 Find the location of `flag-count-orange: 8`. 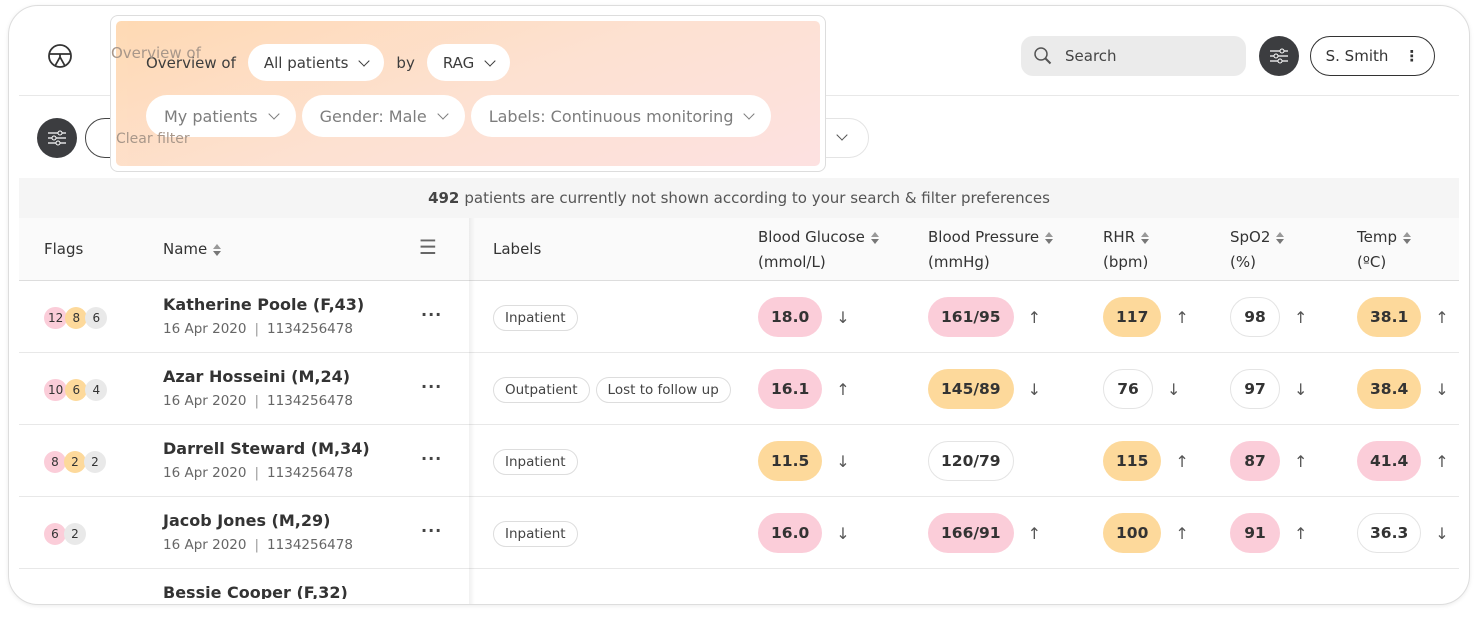

flag-count-orange: 8 is located at coordinates (76, 318).